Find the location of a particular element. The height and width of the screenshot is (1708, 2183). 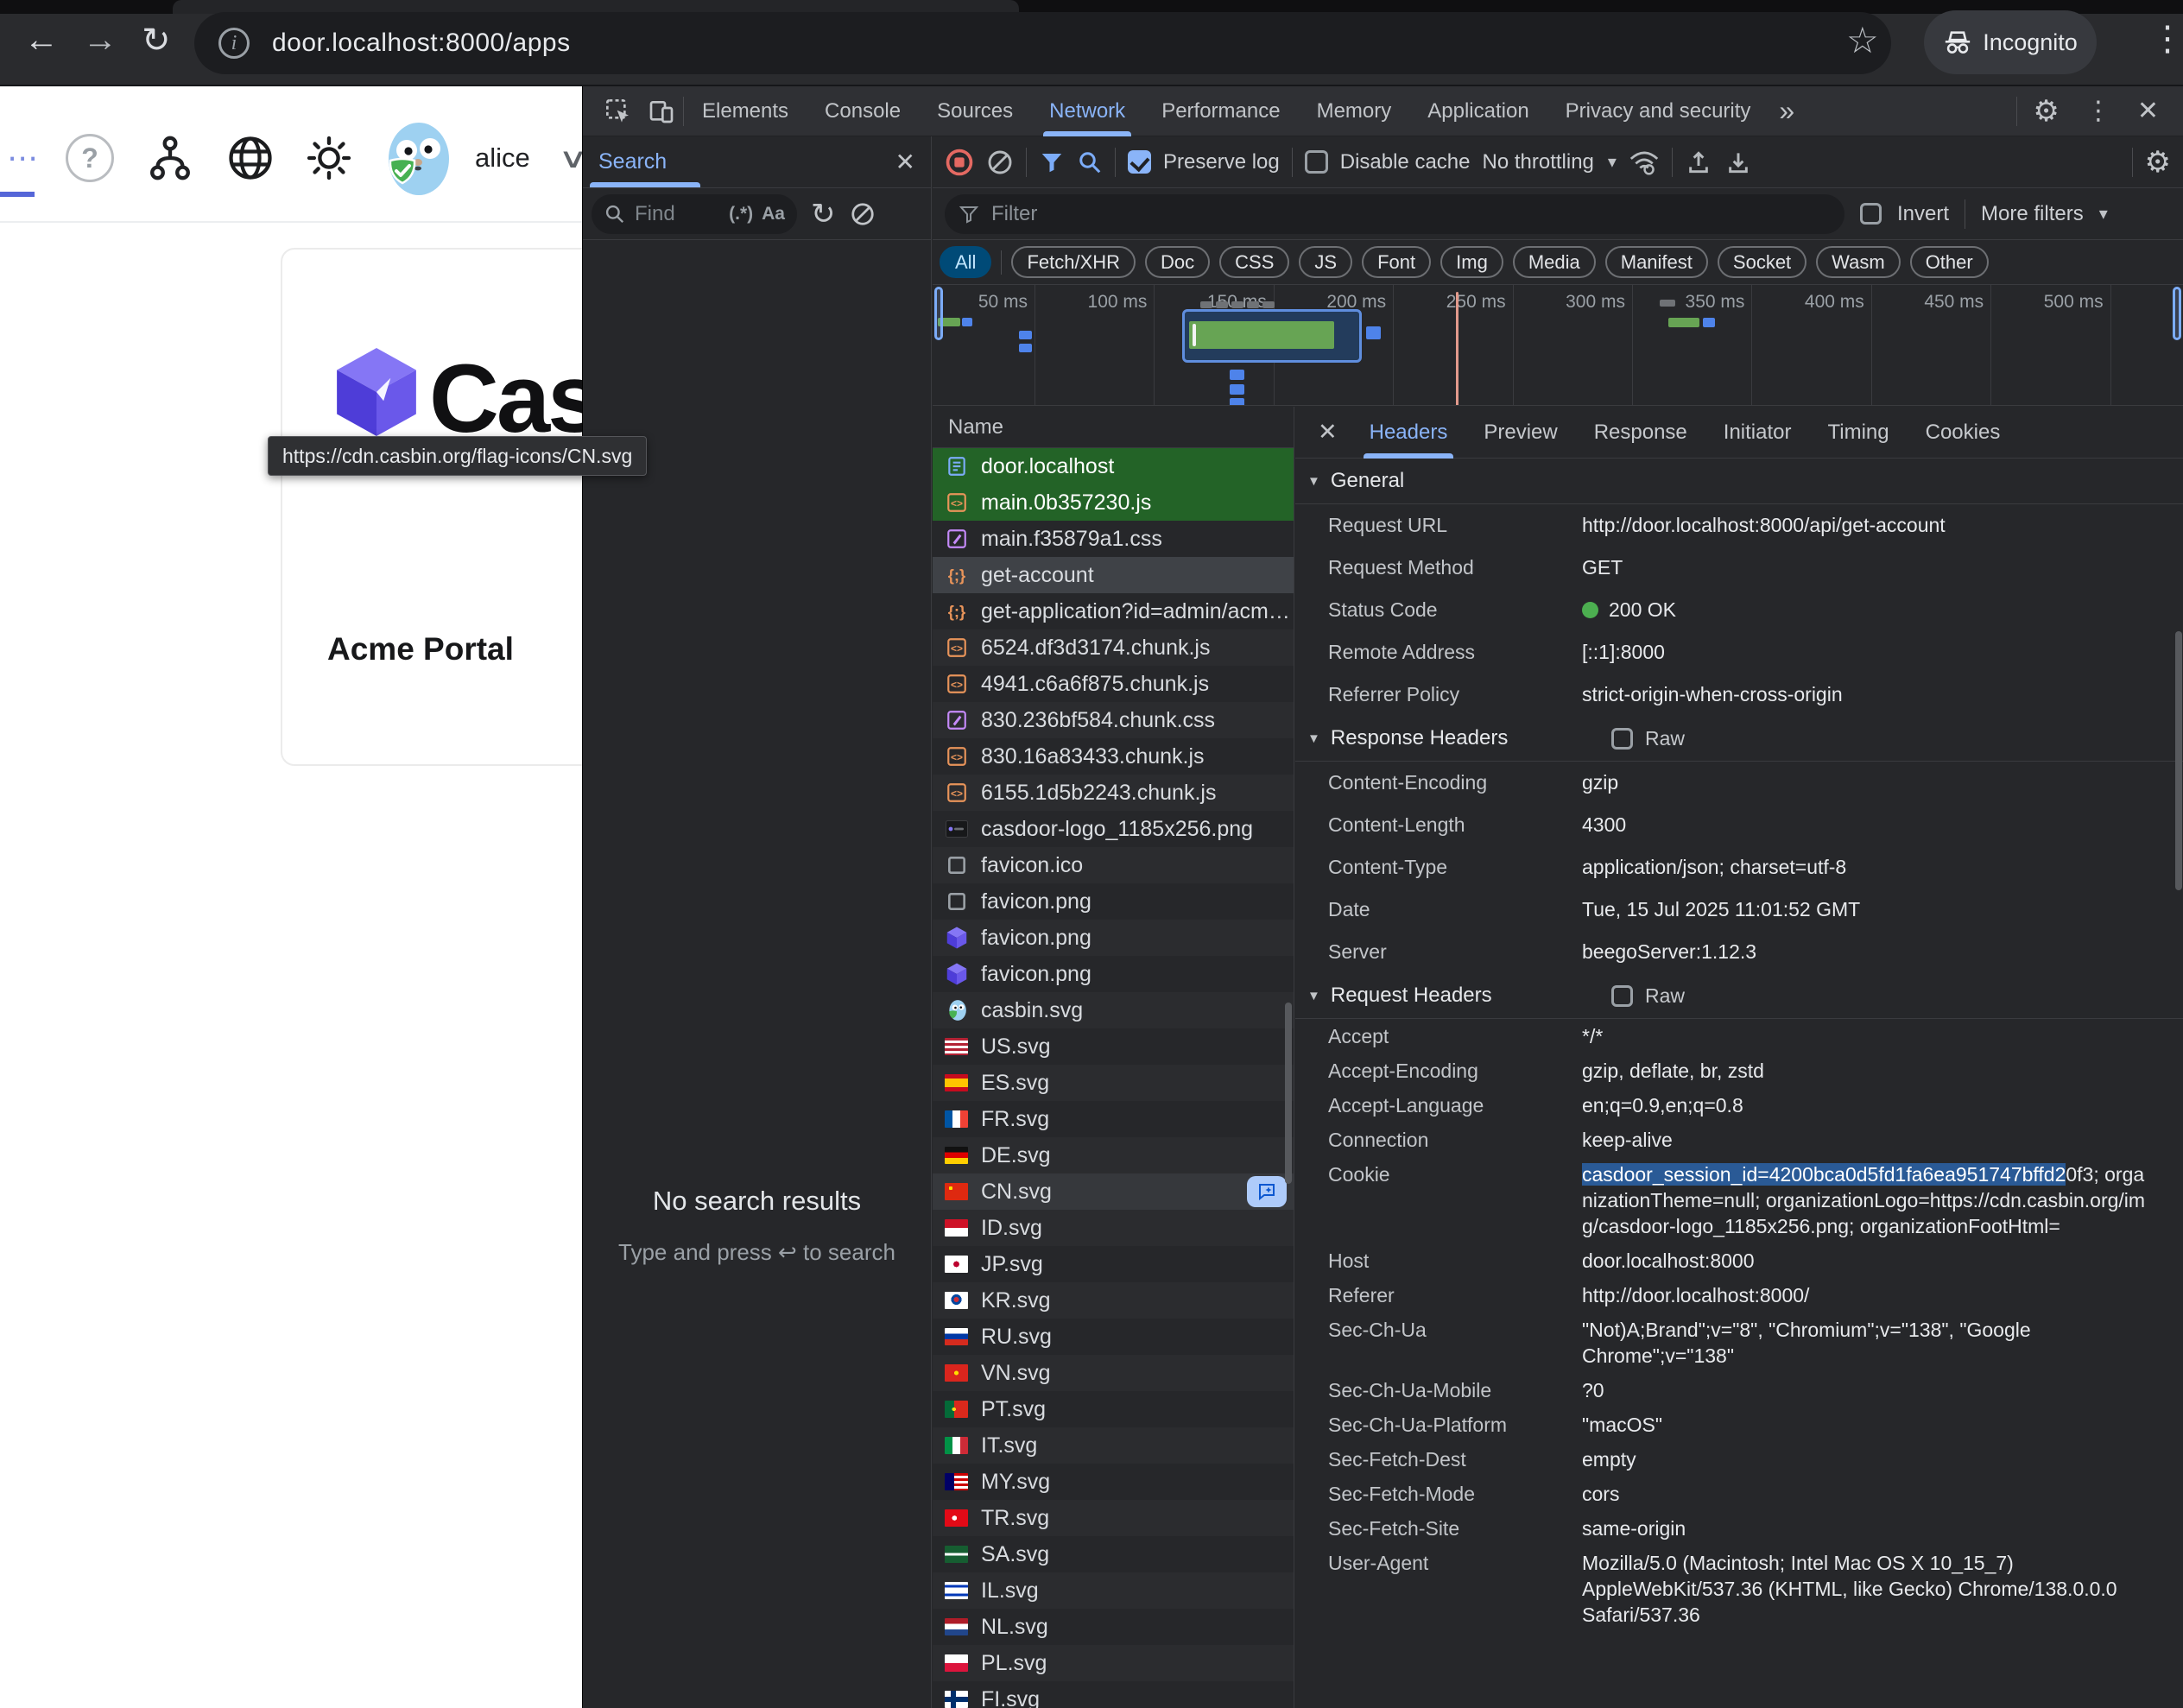

reload-icon: ↻ is located at coordinates (156, 40).